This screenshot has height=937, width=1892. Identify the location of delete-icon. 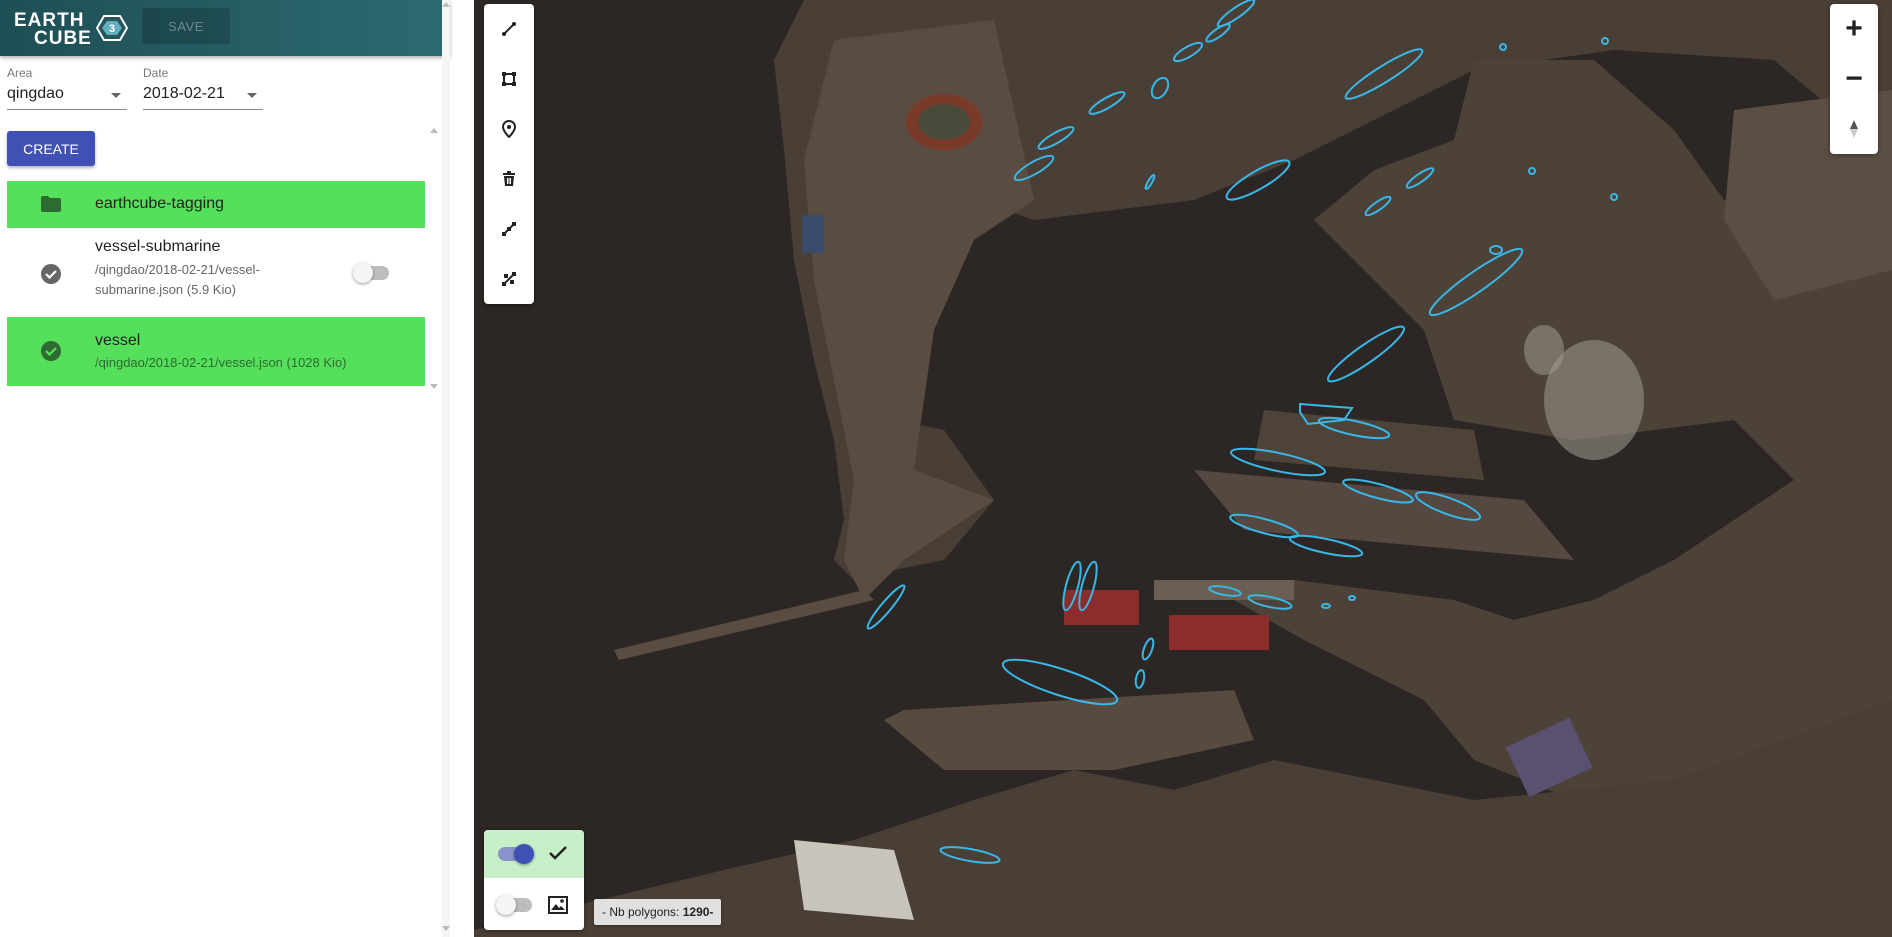
(509, 178).